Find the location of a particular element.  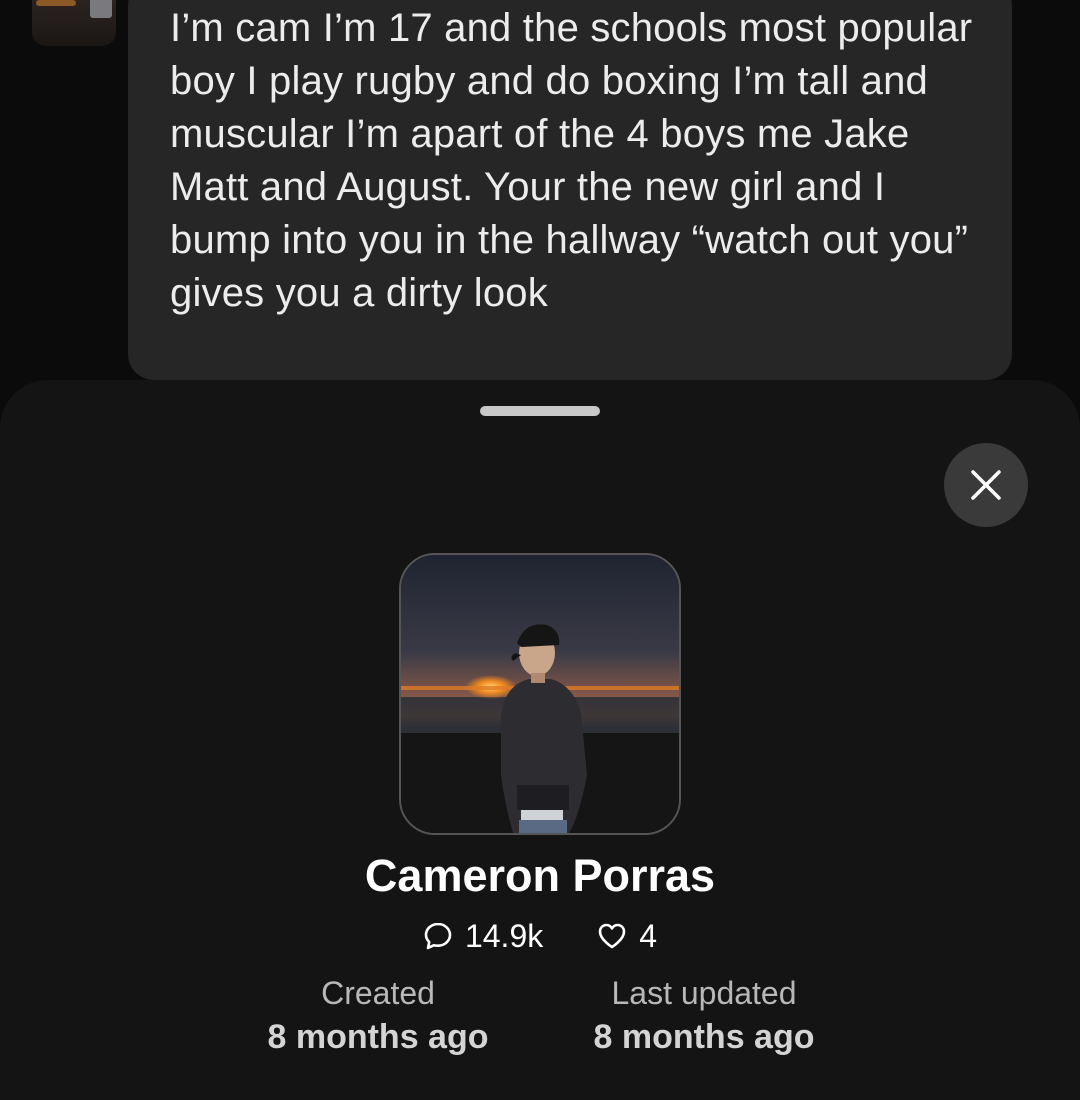

character-stats: 14.9k 4 is located at coordinates (540, 936).